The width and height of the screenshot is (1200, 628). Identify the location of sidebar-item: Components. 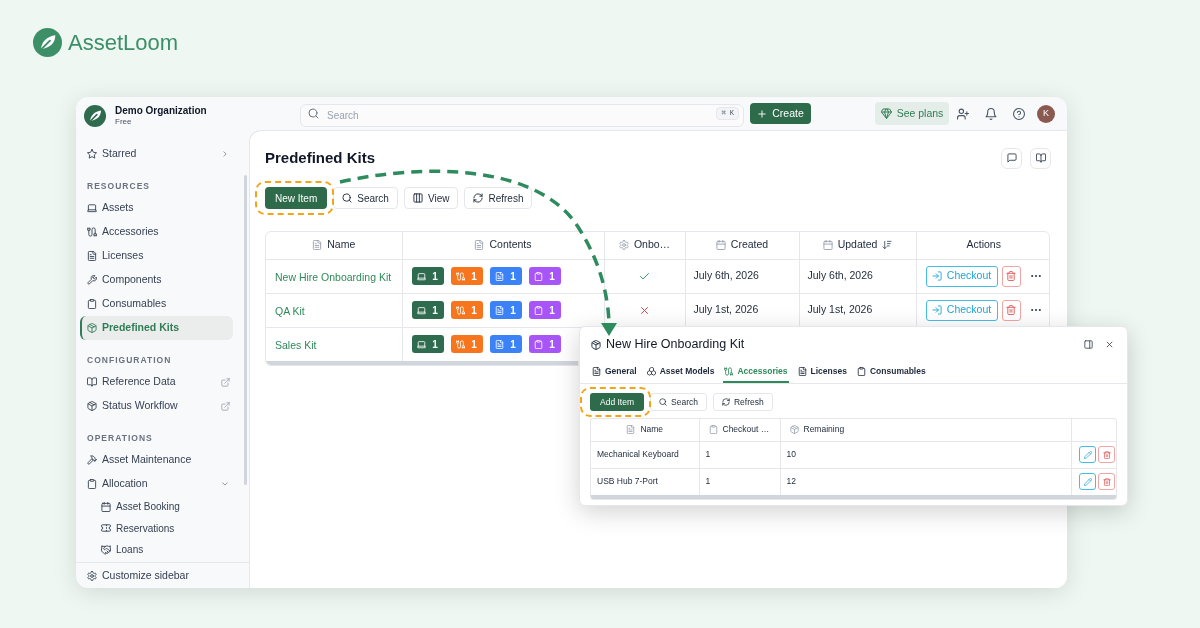
(156, 280).